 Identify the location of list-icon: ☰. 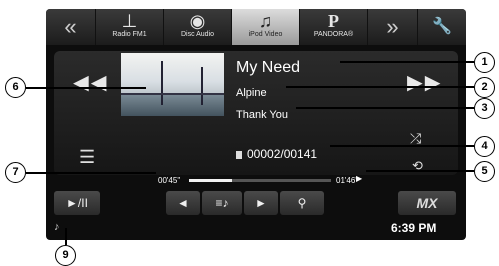
(87, 157).